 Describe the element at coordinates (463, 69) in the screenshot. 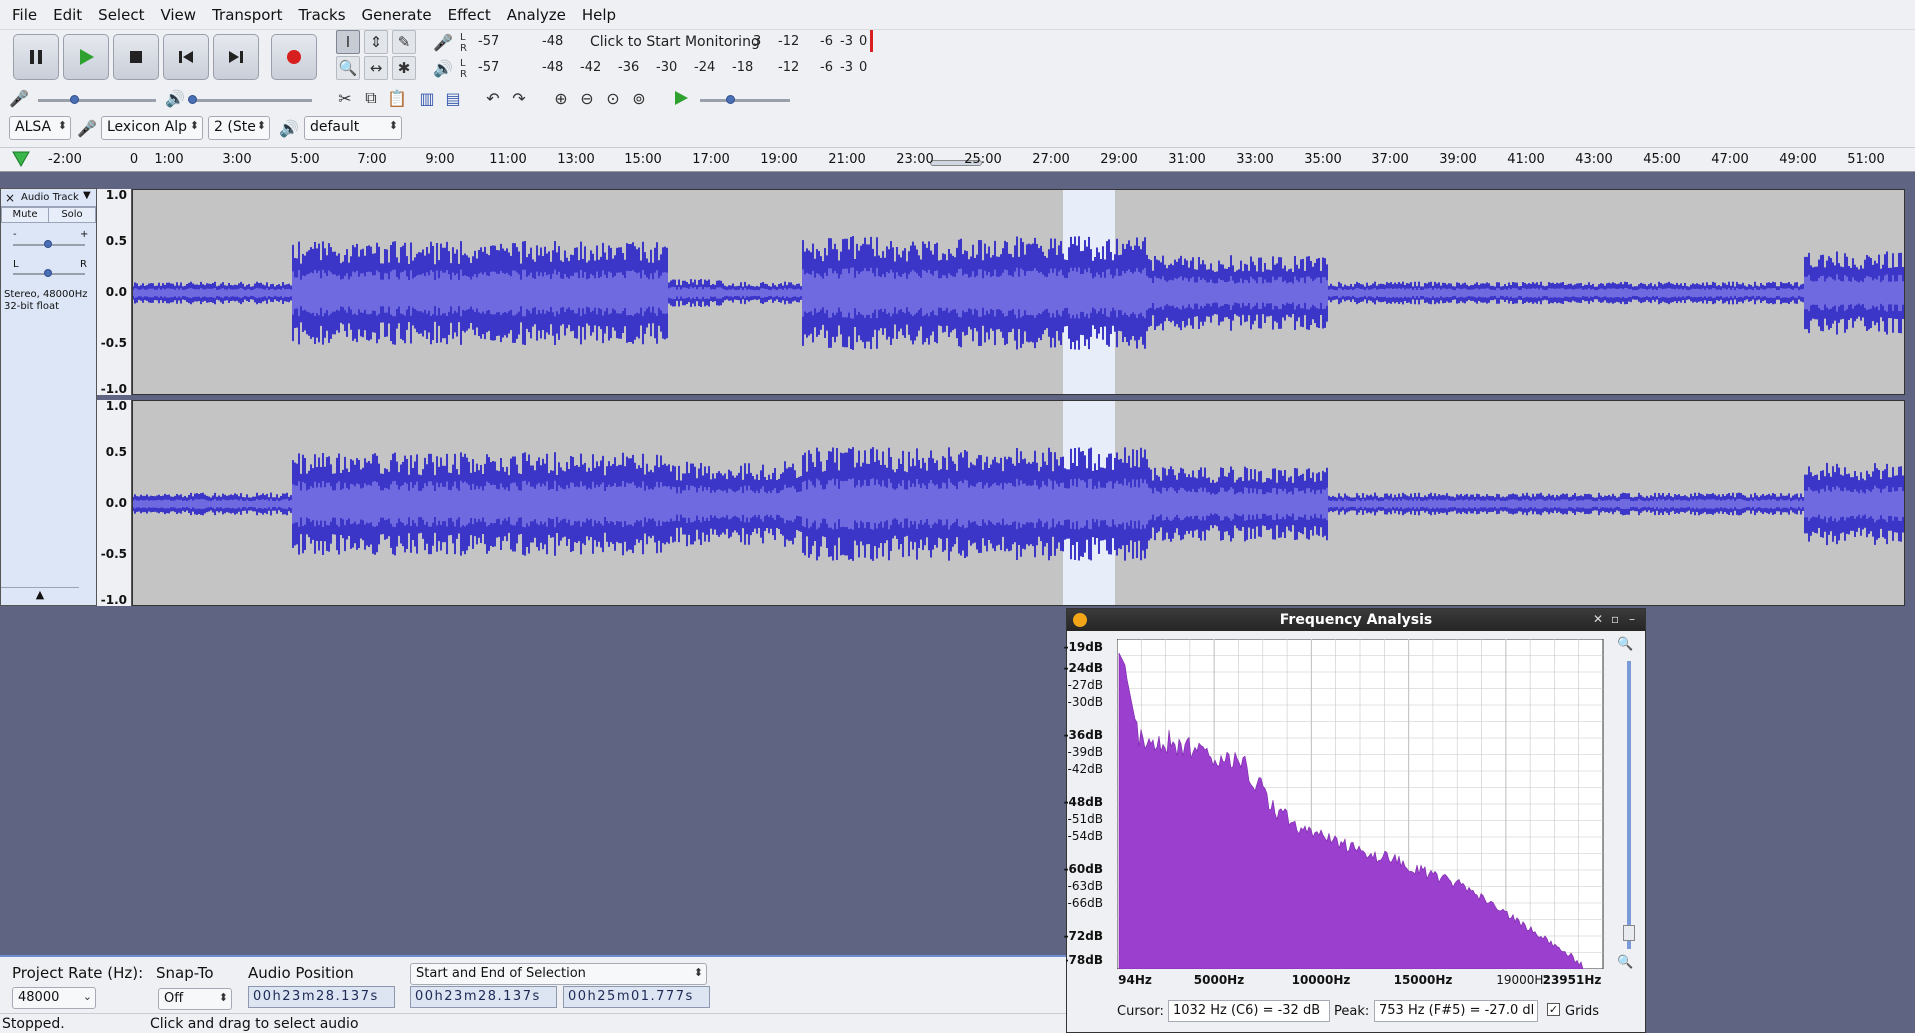

I see `meter-lr-labels: LR` at that location.